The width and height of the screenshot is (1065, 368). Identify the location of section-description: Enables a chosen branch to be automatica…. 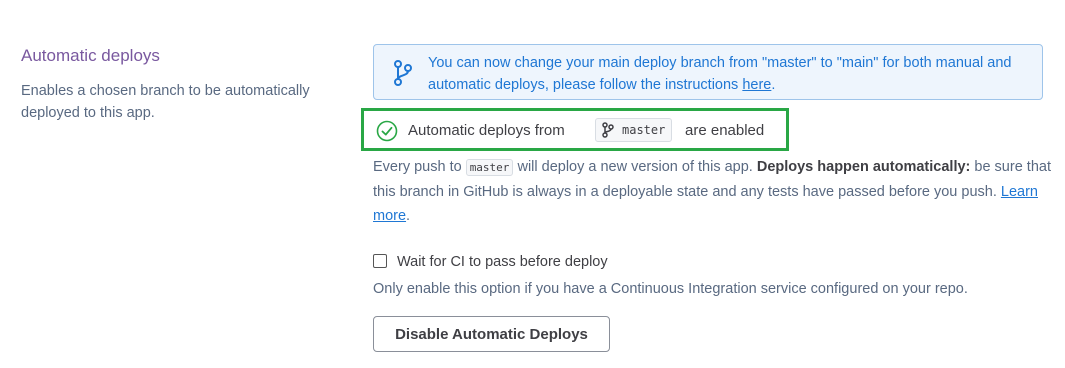
(165, 102).